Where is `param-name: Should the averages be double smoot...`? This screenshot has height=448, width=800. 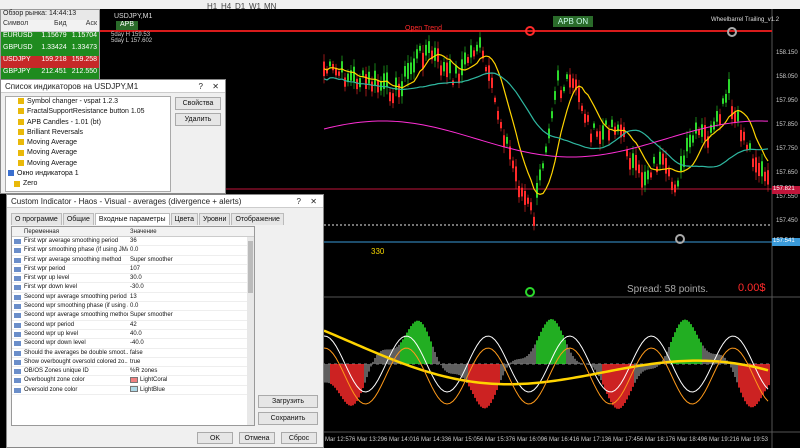 param-name: Should the averages be double smoot... is located at coordinates (70, 353).